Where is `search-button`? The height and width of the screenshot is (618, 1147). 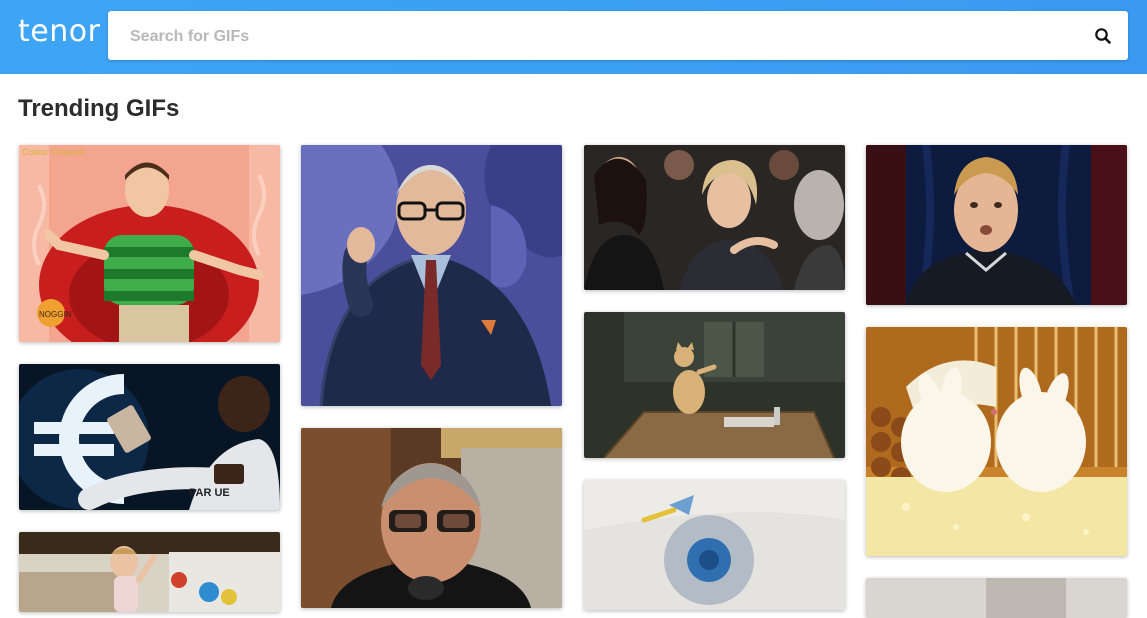 search-button is located at coordinates (1103, 36).